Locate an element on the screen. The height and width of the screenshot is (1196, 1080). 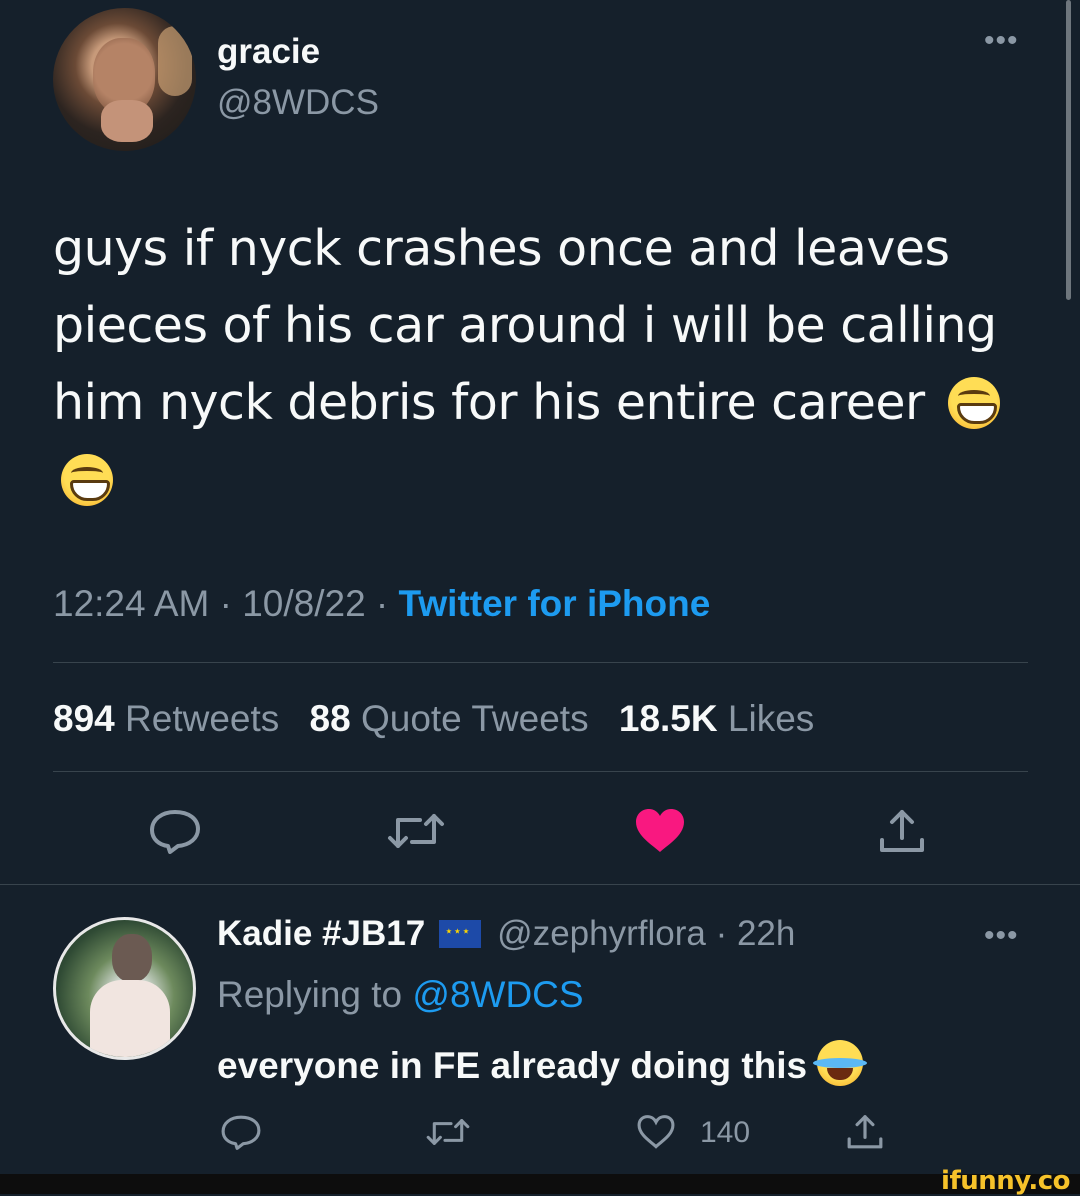
author-handle: @8WDCS is located at coordinates (298, 103).